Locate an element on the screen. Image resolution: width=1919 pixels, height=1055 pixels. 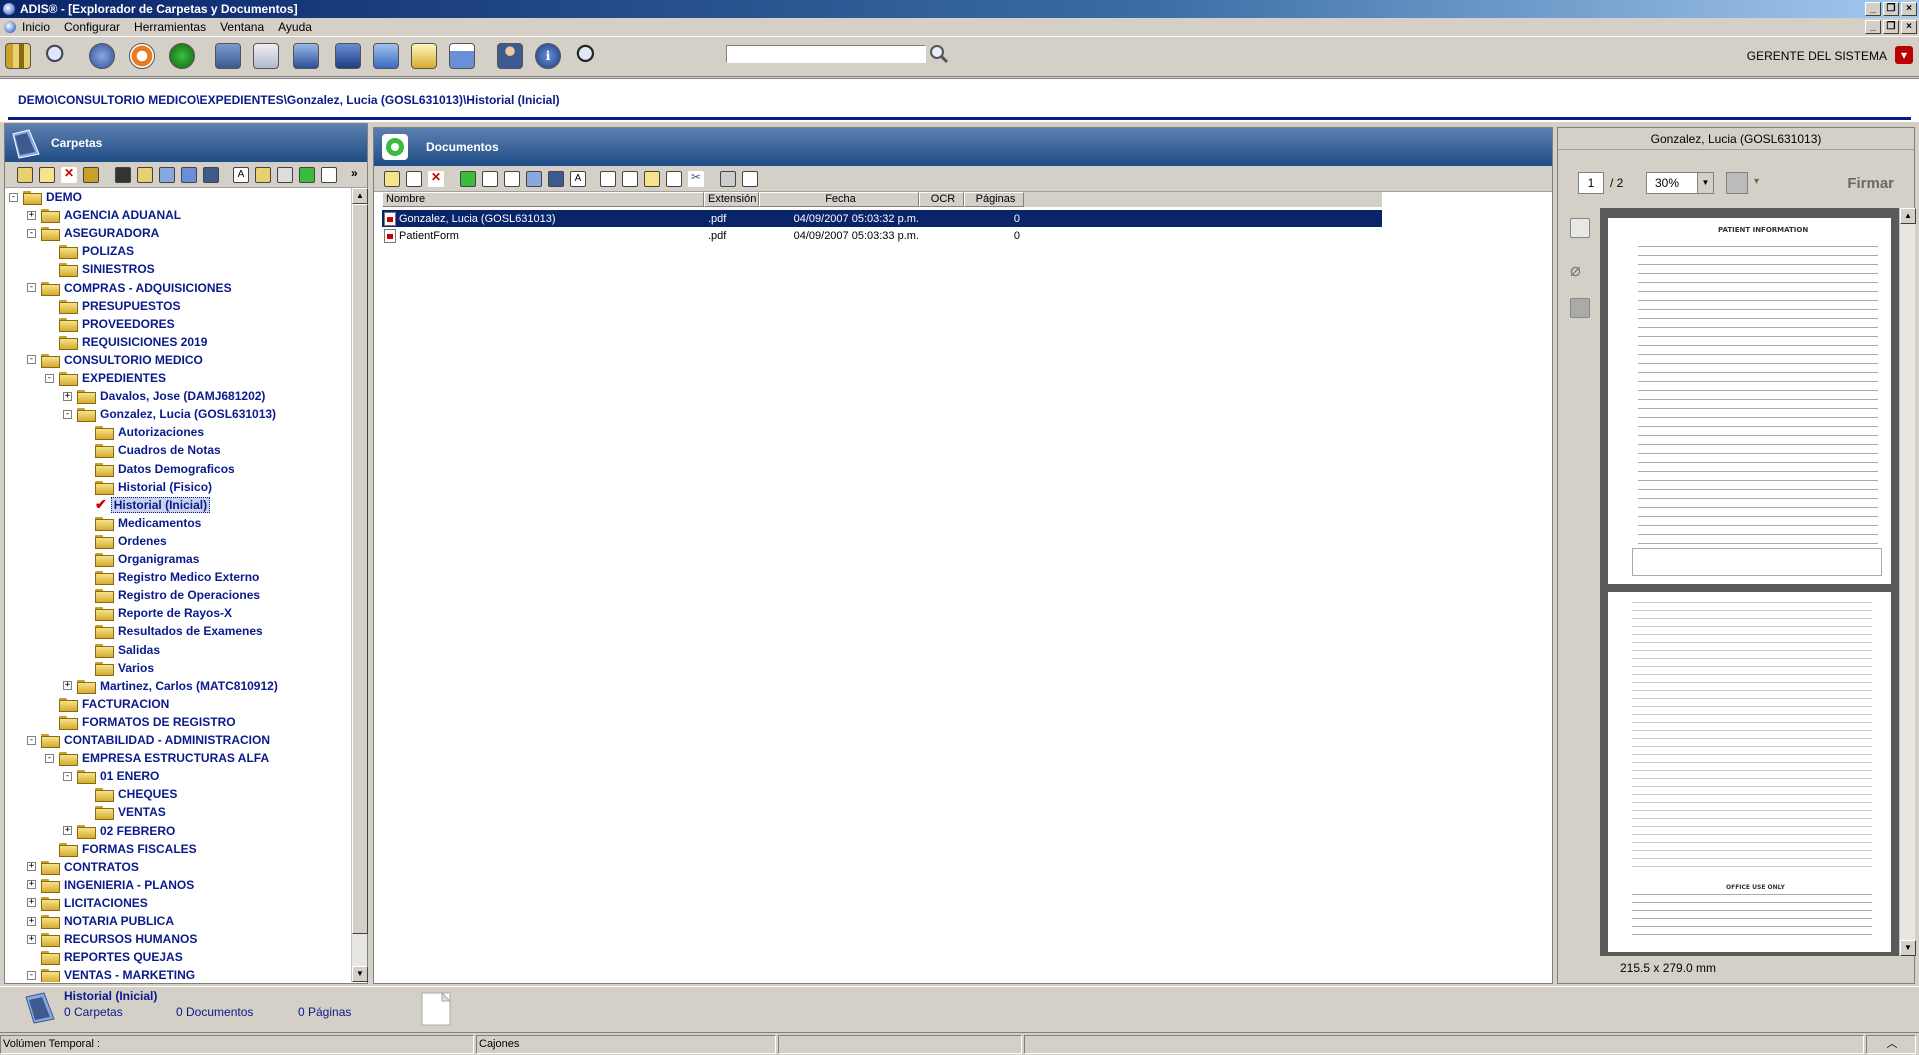
sync-icon is located at coordinates (307, 175).